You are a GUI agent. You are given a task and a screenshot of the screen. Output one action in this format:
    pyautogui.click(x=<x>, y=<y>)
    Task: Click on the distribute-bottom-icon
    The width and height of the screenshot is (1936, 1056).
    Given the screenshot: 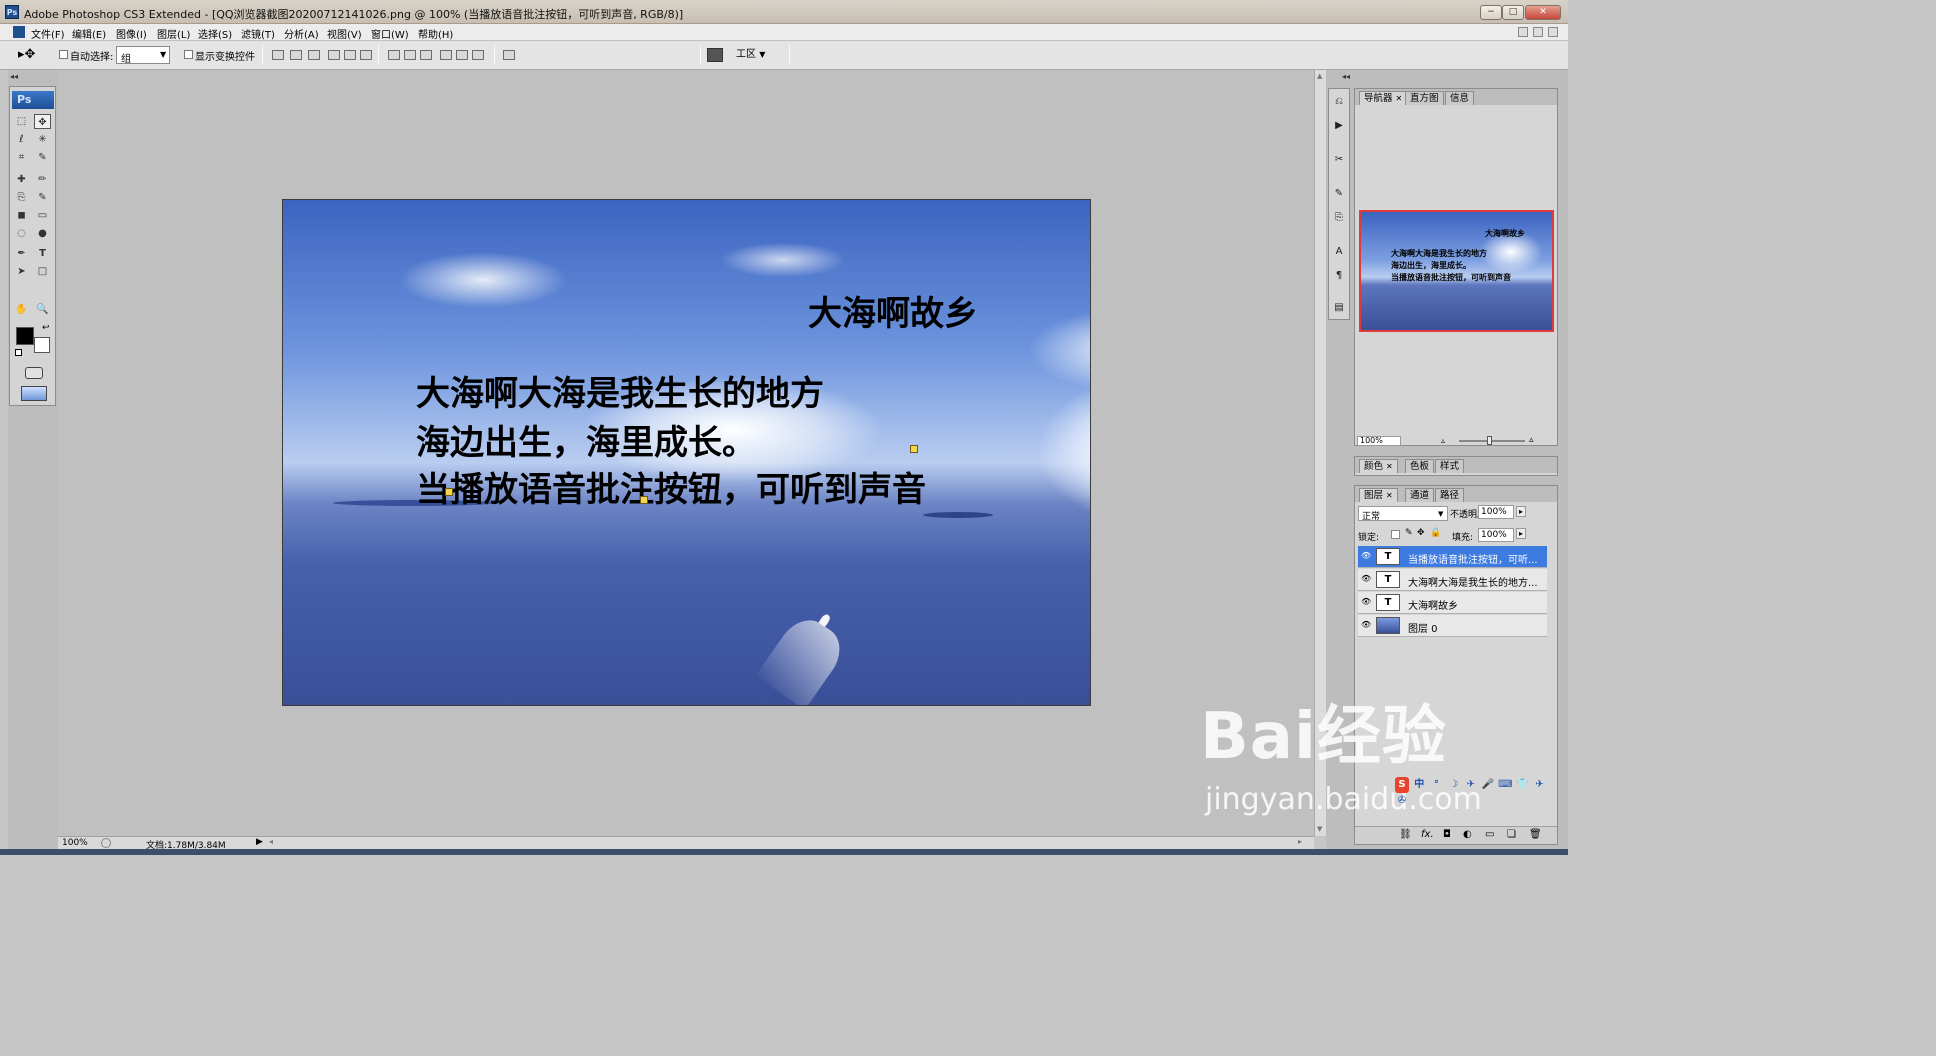 What is the action you would take?
    pyautogui.click(x=426, y=55)
    